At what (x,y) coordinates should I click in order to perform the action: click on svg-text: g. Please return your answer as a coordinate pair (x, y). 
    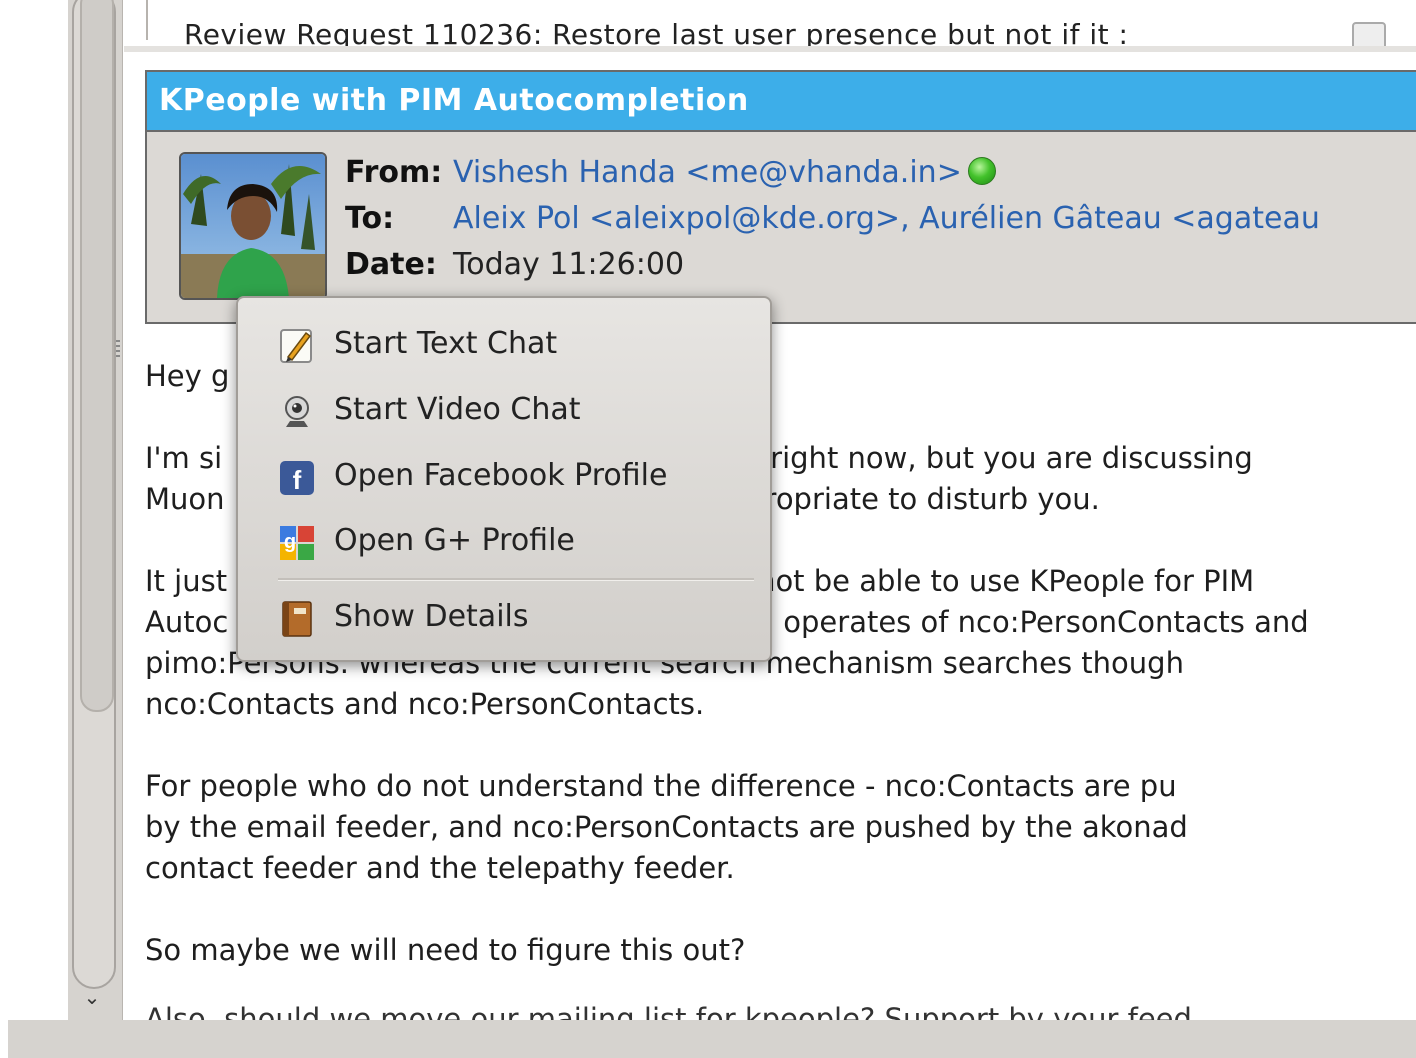
    Looking at the image, I should click on (290, 542).